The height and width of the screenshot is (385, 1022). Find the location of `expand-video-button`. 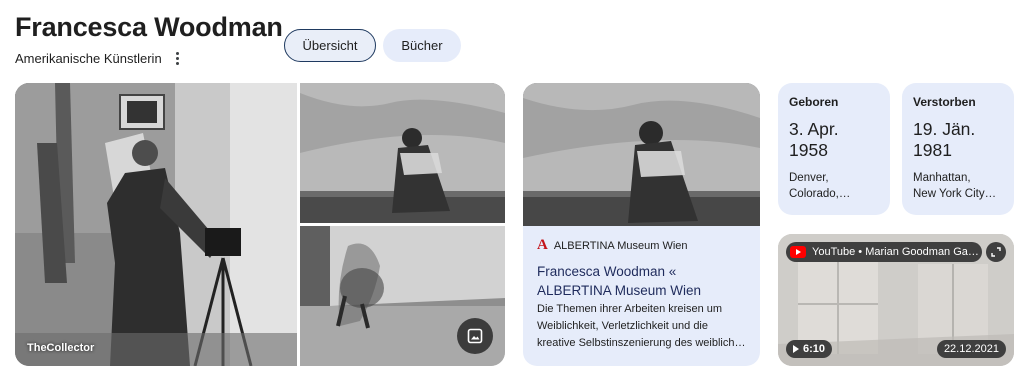

expand-video-button is located at coordinates (996, 252).